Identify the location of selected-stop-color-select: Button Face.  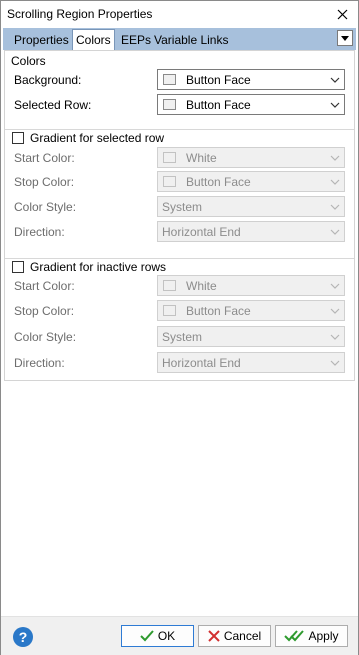
(251, 181).